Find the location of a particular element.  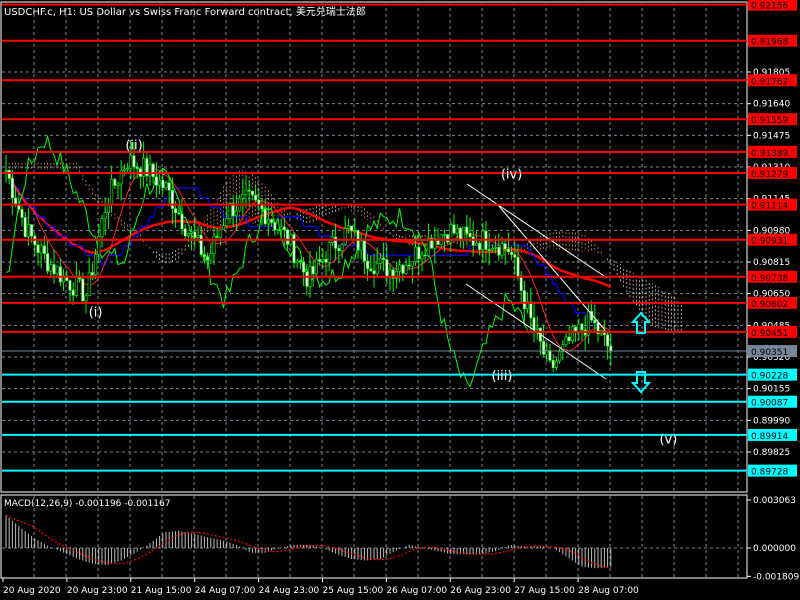

current-price-label: 0.90351 is located at coordinates (769, 353).